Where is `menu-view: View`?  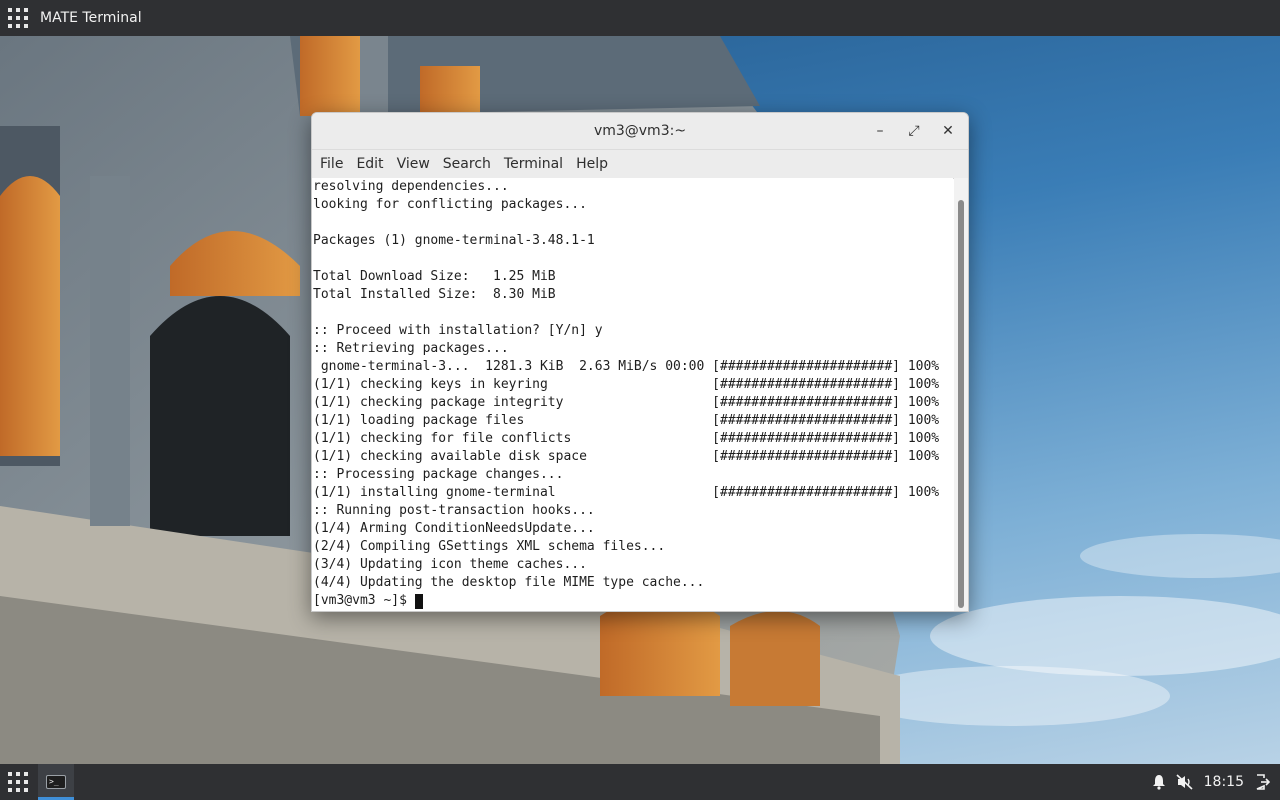 menu-view: View is located at coordinates (413, 164).